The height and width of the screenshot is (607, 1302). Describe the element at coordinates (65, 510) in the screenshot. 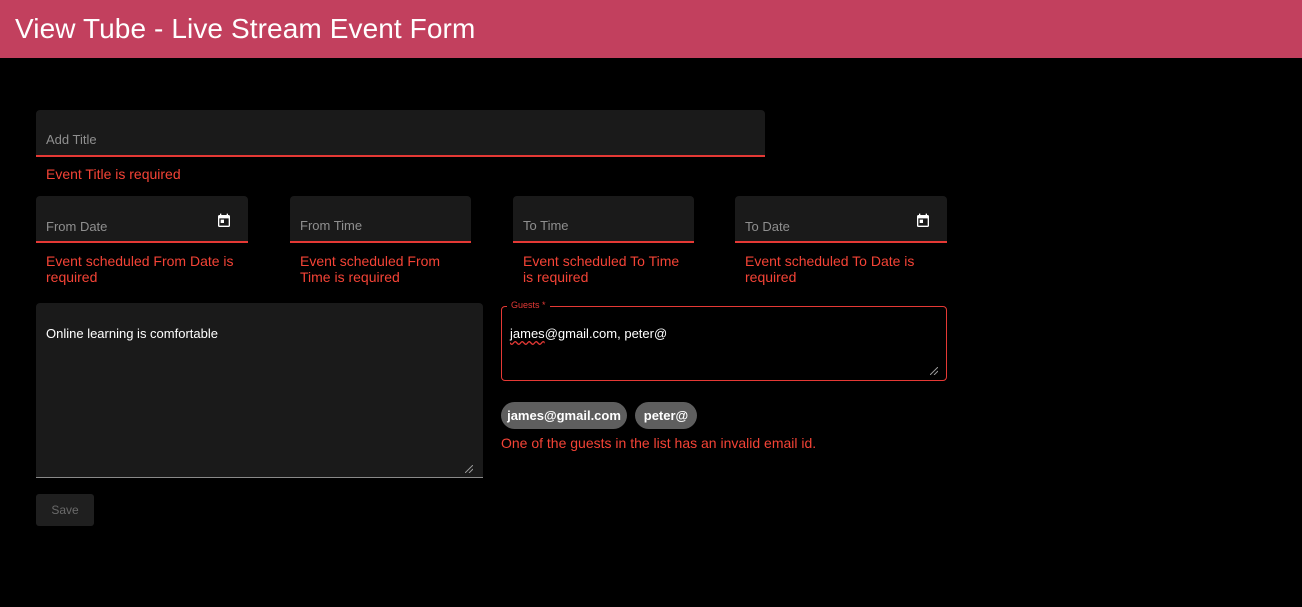

I see `save-button: Save` at that location.